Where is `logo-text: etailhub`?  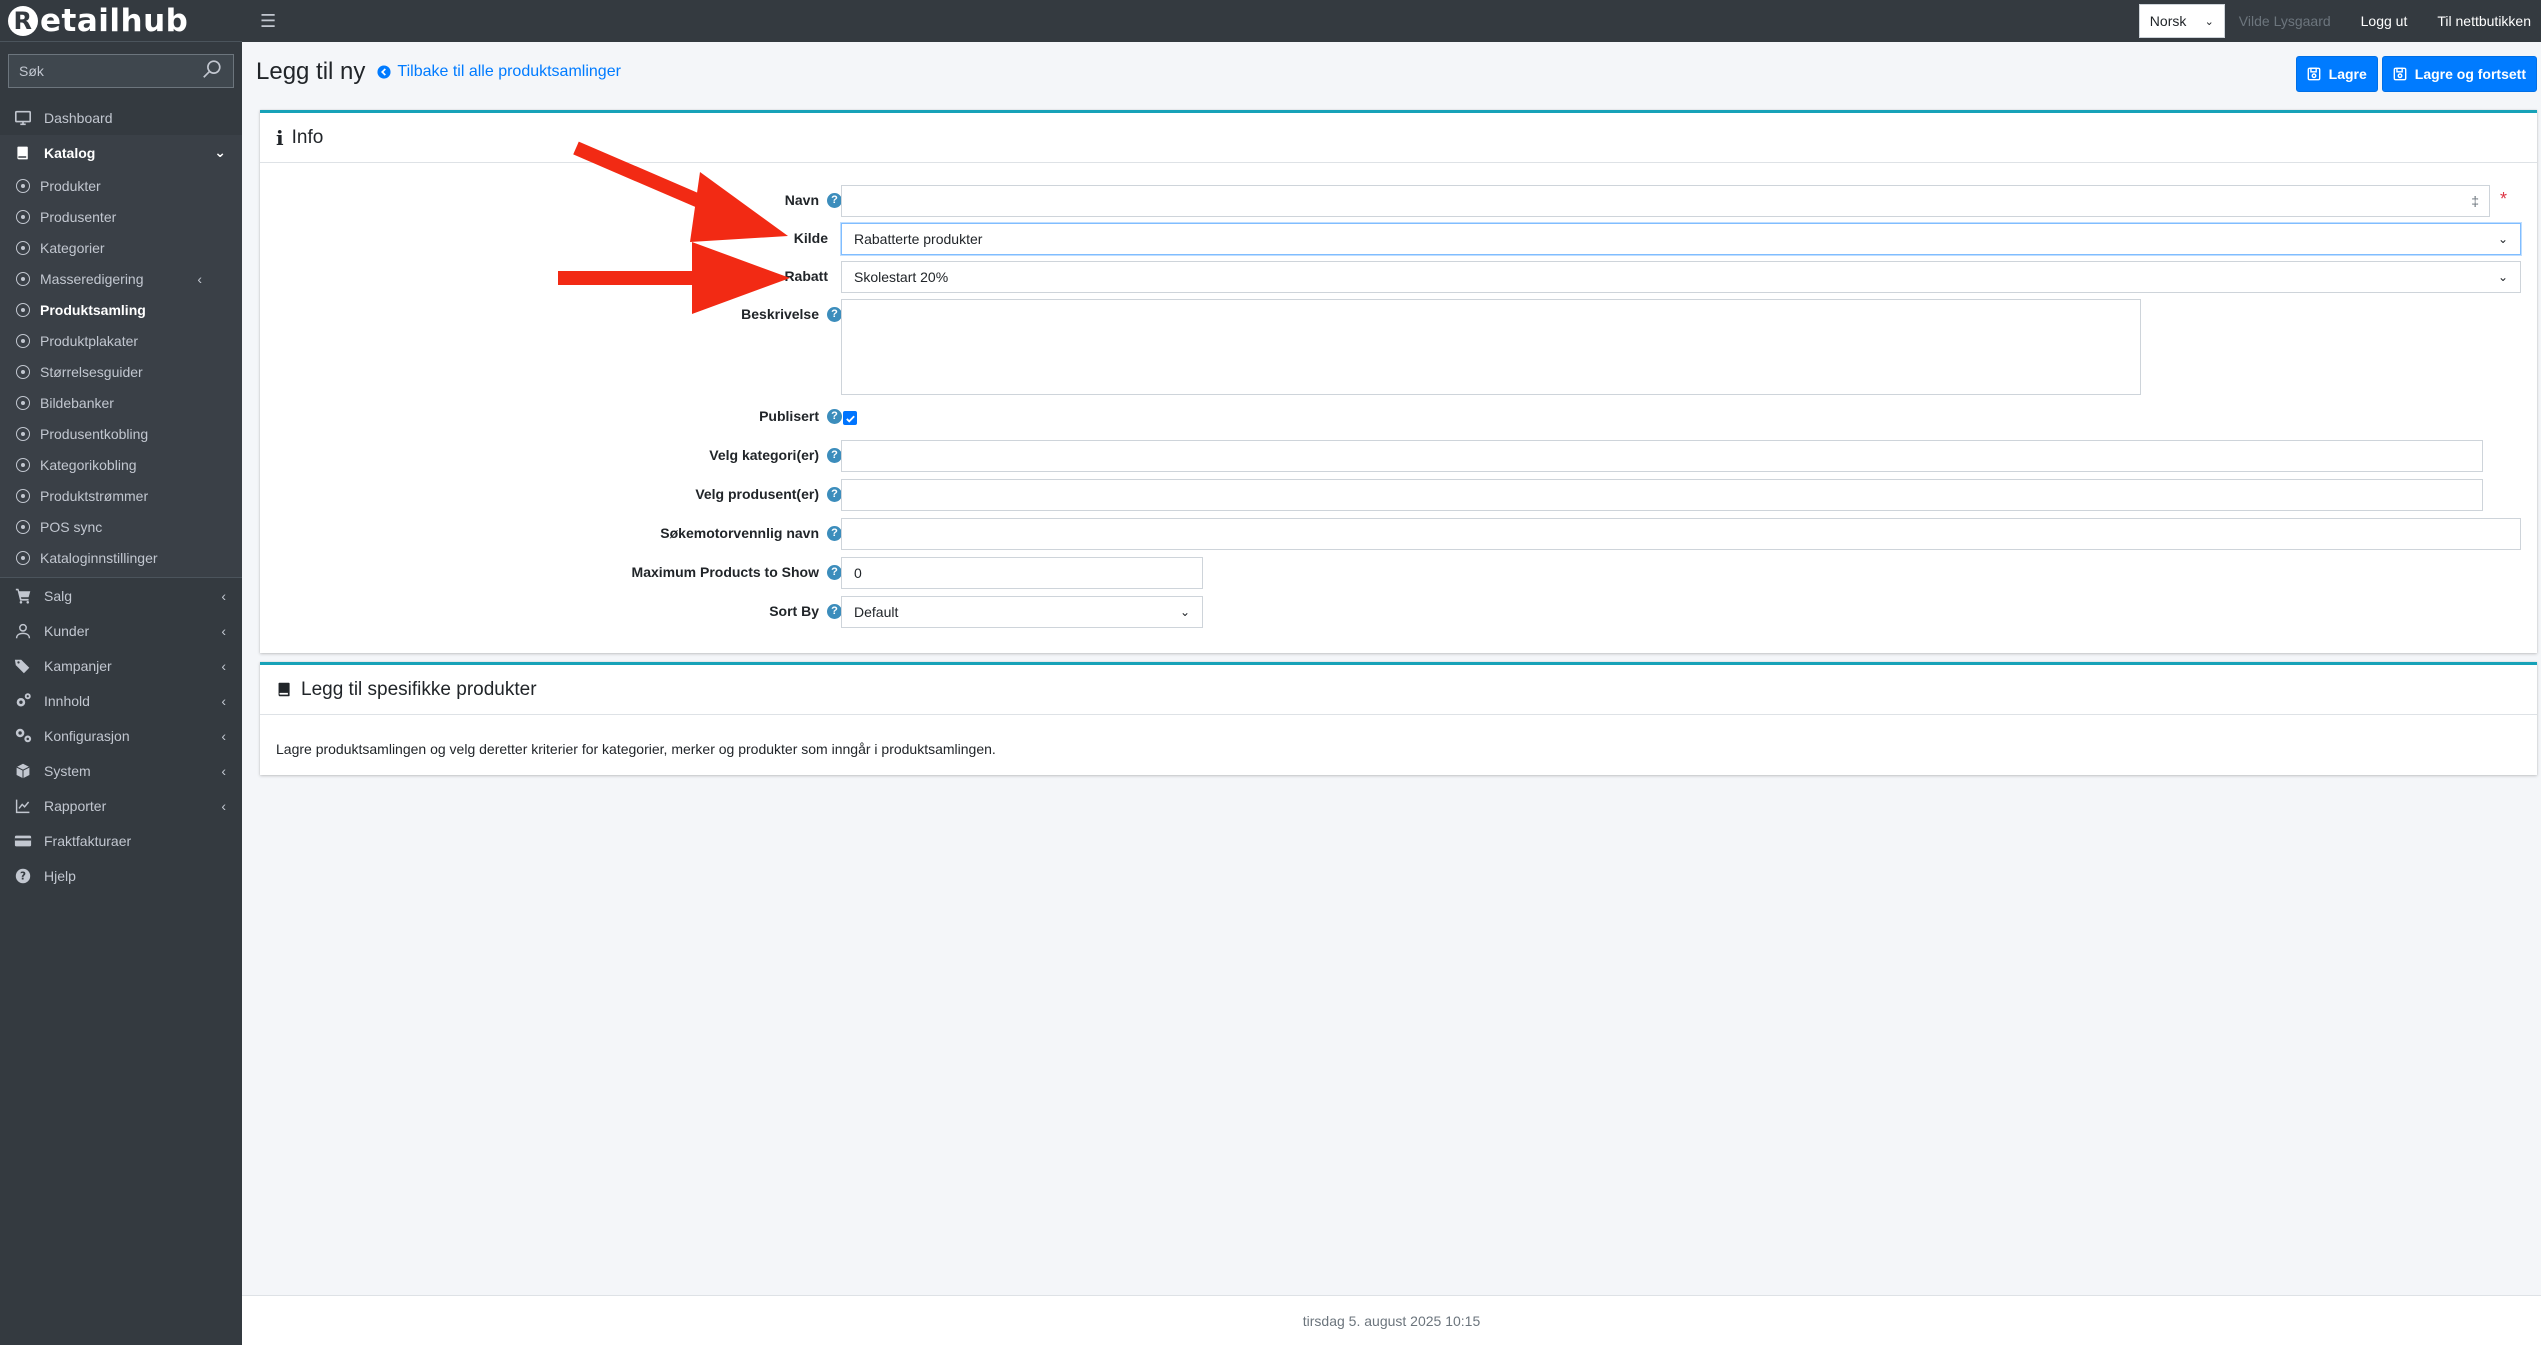 logo-text: etailhub is located at coordinates (114, 20).